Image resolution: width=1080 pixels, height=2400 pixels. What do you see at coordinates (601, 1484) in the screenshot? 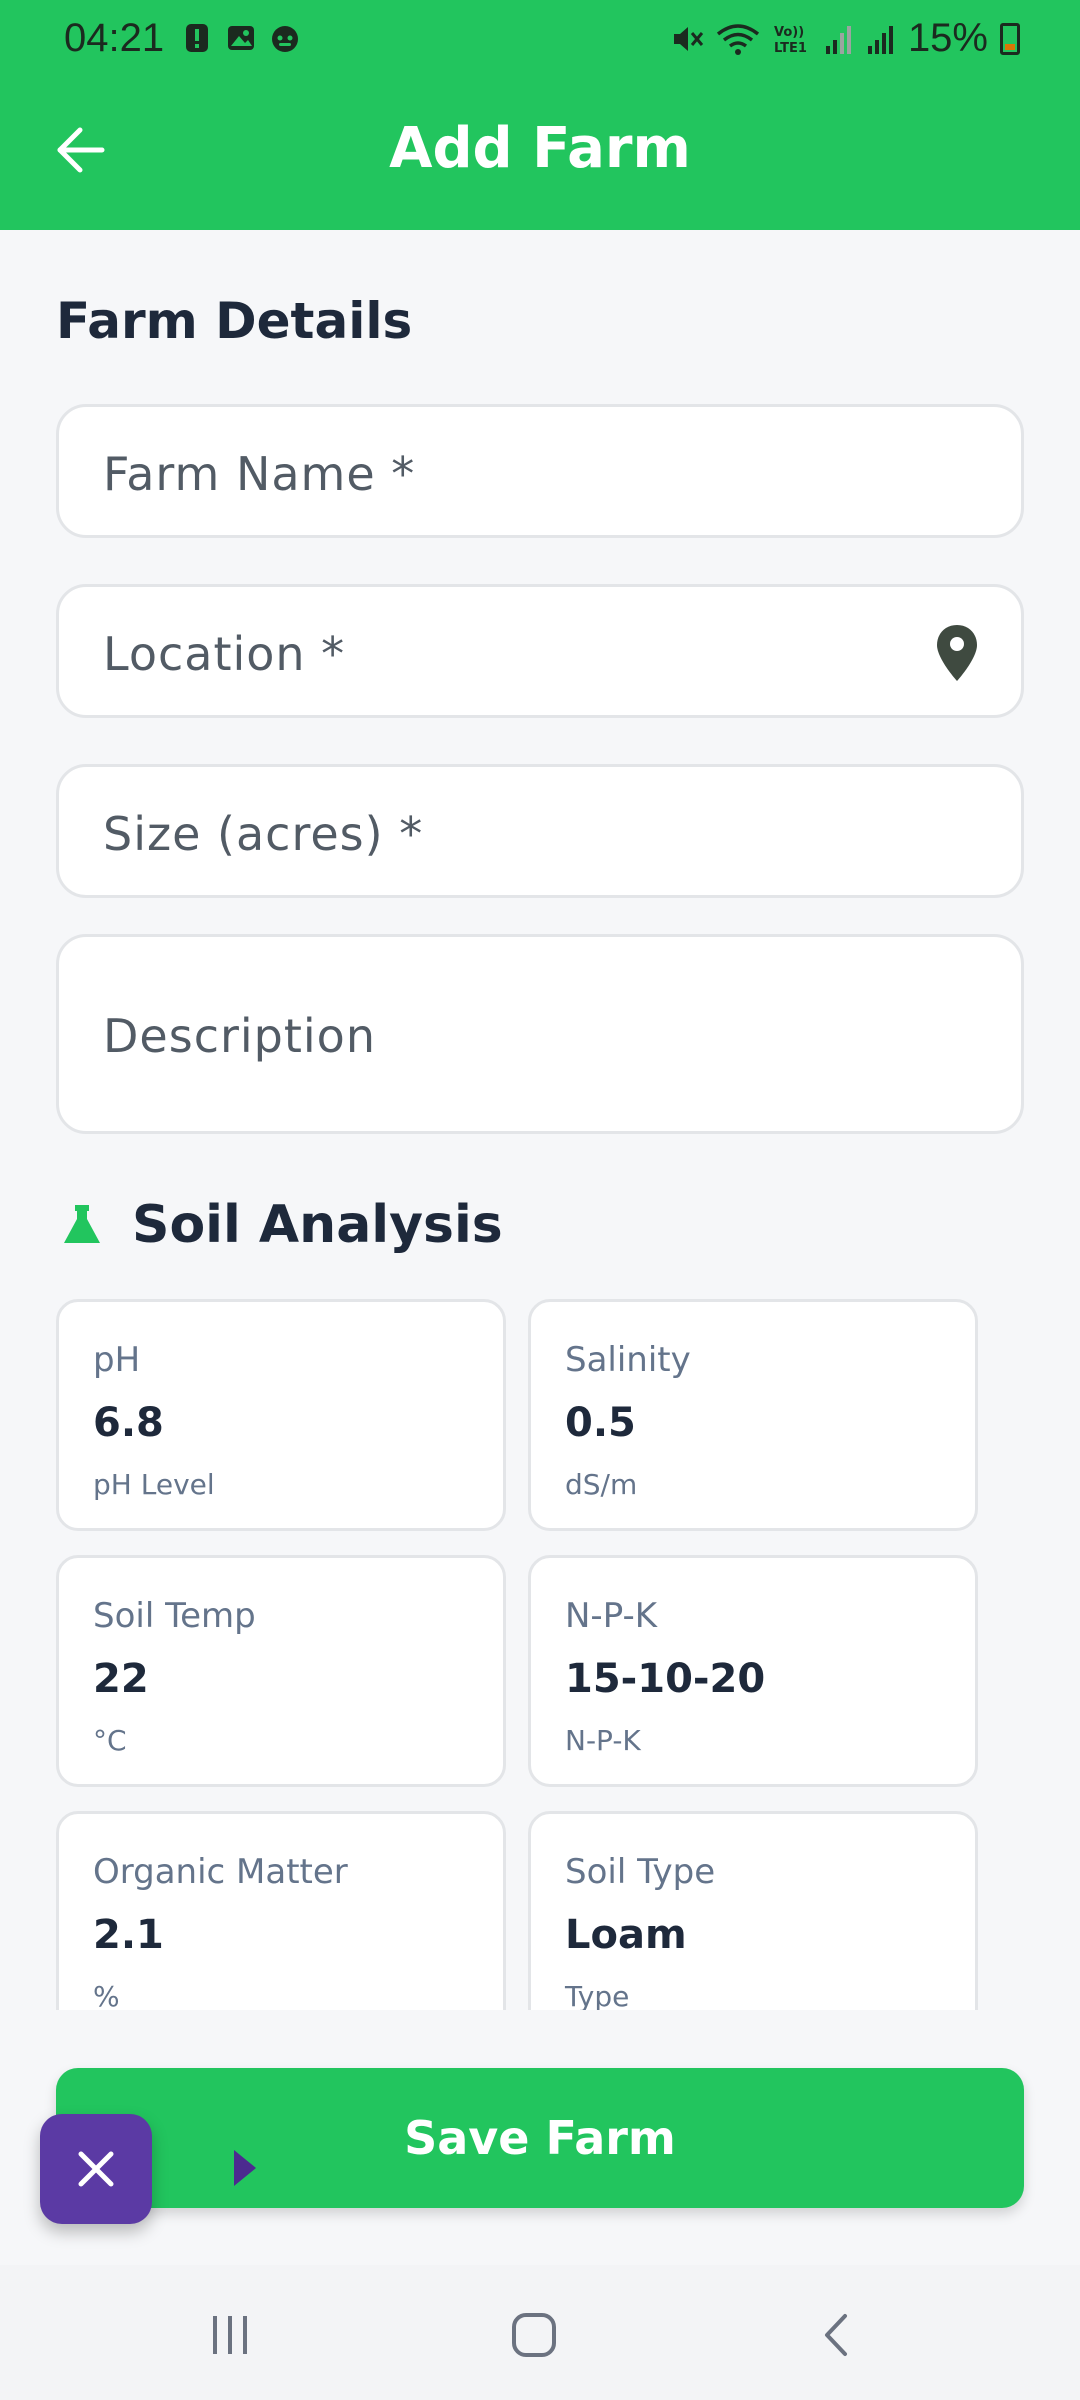
I see `card-unit: dS/m` at bounding box center [601, 1484].